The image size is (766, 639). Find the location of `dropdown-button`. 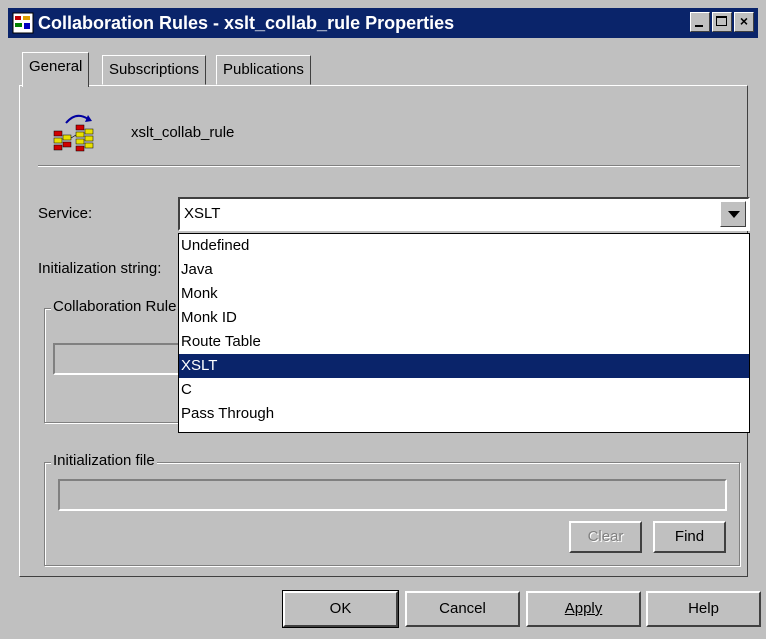

dropdown-button is located at coordinates (733, 214).